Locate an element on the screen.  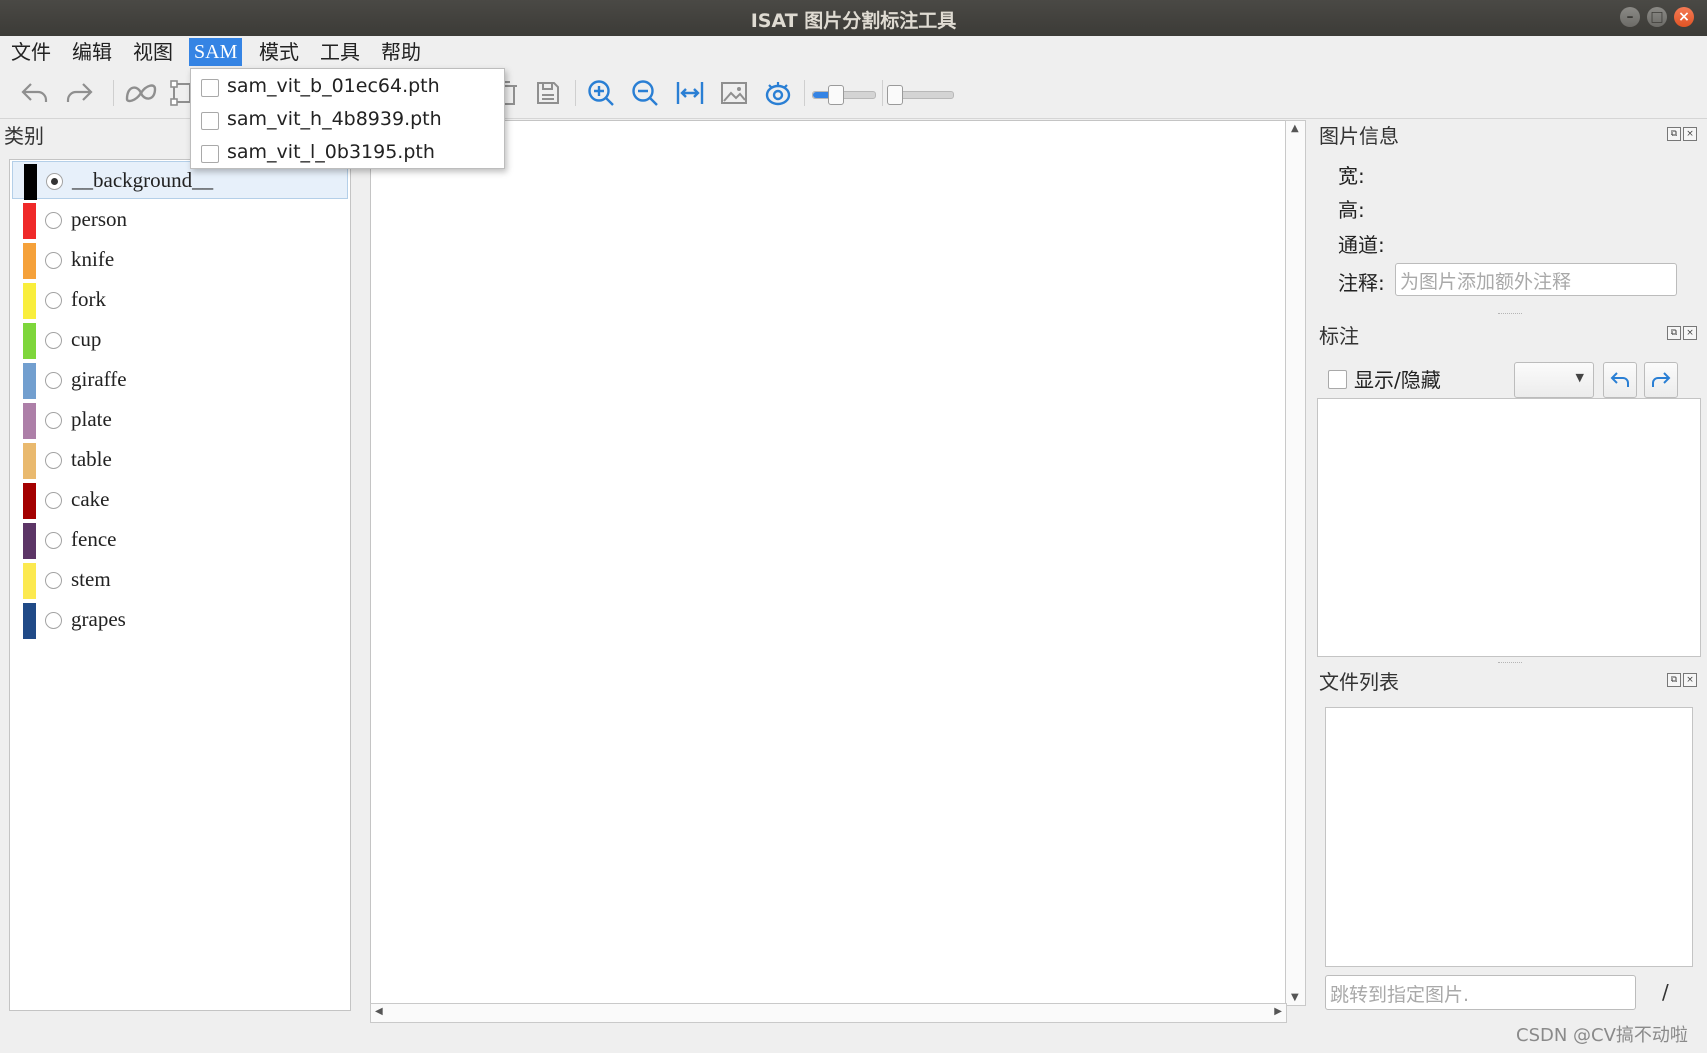
menu-sam: SAM is located at coordinates (216, 52).